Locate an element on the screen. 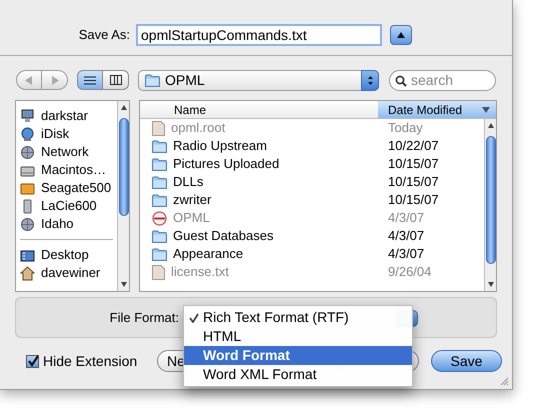  triangle-up-icon is located at coordinates (401, 34).